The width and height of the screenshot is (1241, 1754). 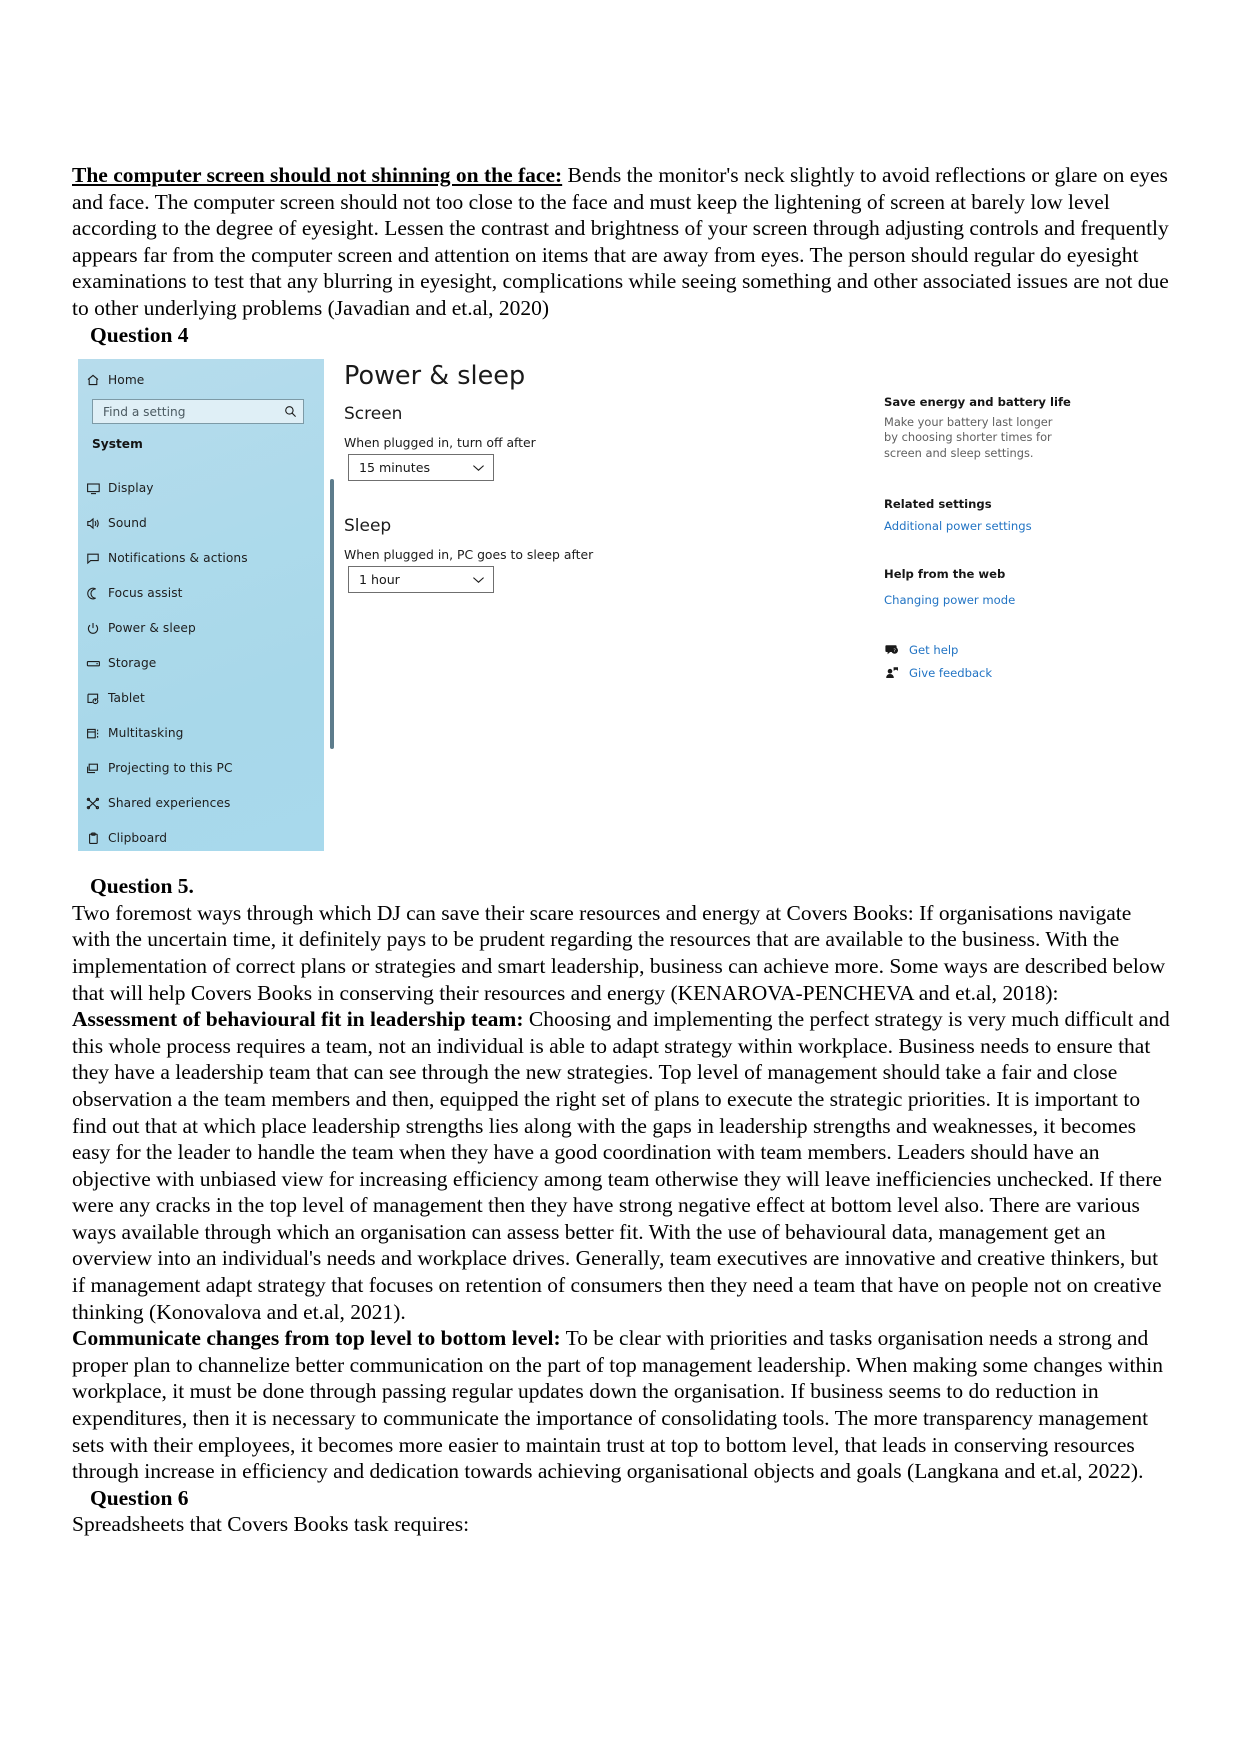 What do you see at coordinates (132, 663) in the screenshot?
I see `sidebar-item-storage-label: Storage` at bounding box center [132, 663].